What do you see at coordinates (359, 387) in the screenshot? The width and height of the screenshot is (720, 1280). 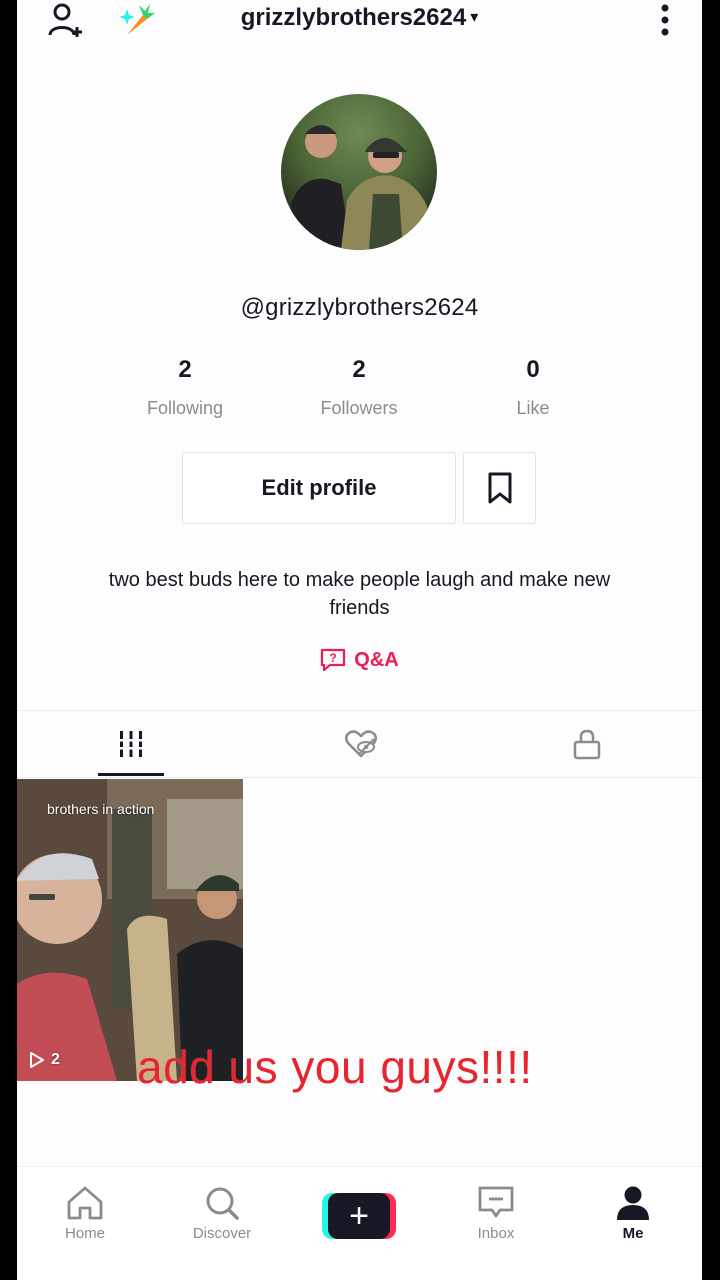 I see `followers-stat: 2 Followers` at bounding box center [359, 387].